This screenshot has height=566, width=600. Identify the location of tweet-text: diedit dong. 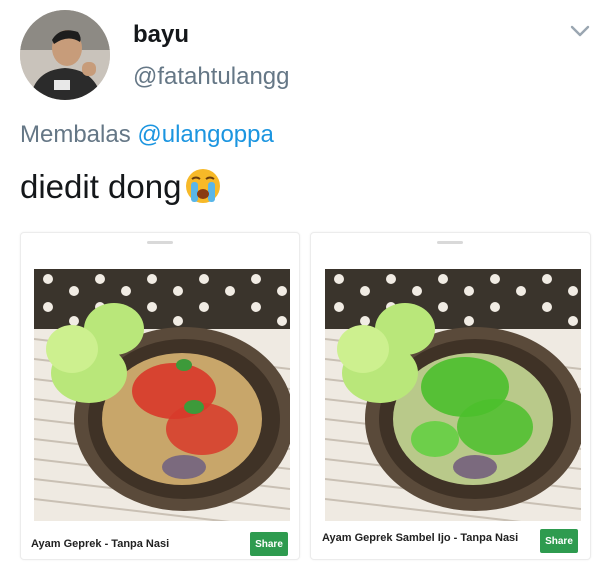
(121, 186).